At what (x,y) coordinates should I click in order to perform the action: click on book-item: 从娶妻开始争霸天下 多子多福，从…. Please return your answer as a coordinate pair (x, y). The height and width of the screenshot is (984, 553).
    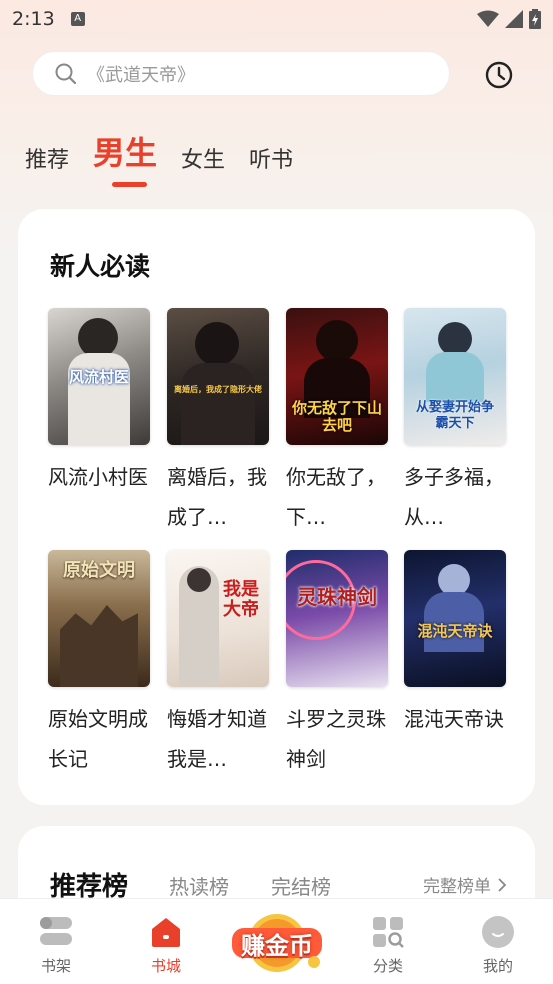
    Looking at the image, I should click on (455, 422).